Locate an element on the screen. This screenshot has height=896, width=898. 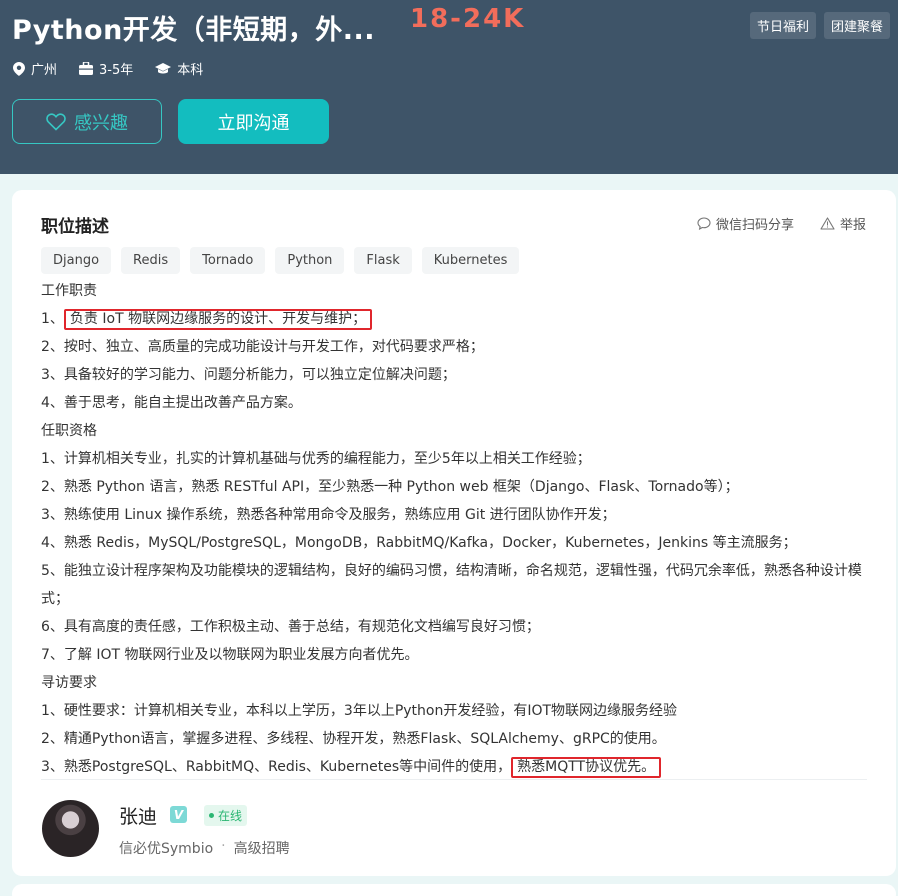
recruiter-info: 信必优Symbio · 高级招聘 is located at coordinates (204, 848).